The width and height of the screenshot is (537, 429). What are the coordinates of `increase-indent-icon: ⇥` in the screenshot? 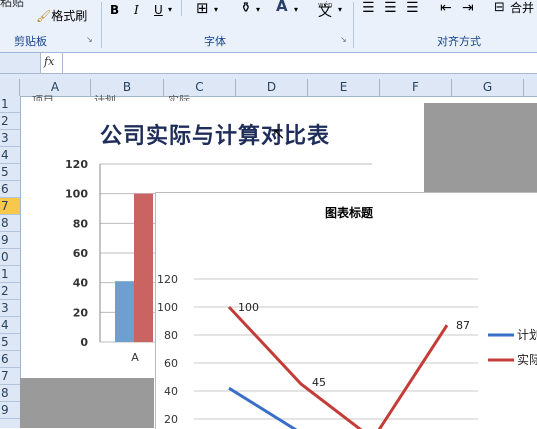 It's located at (468, 8).